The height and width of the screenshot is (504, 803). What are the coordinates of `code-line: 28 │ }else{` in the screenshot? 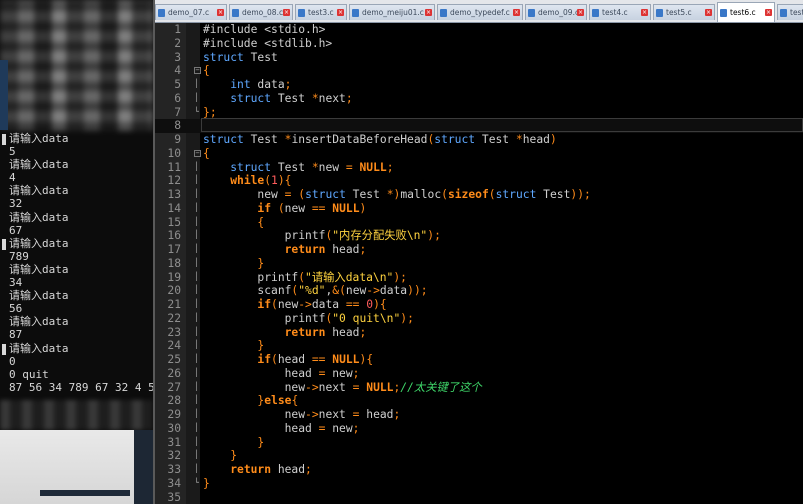 It's located at (479, 401).